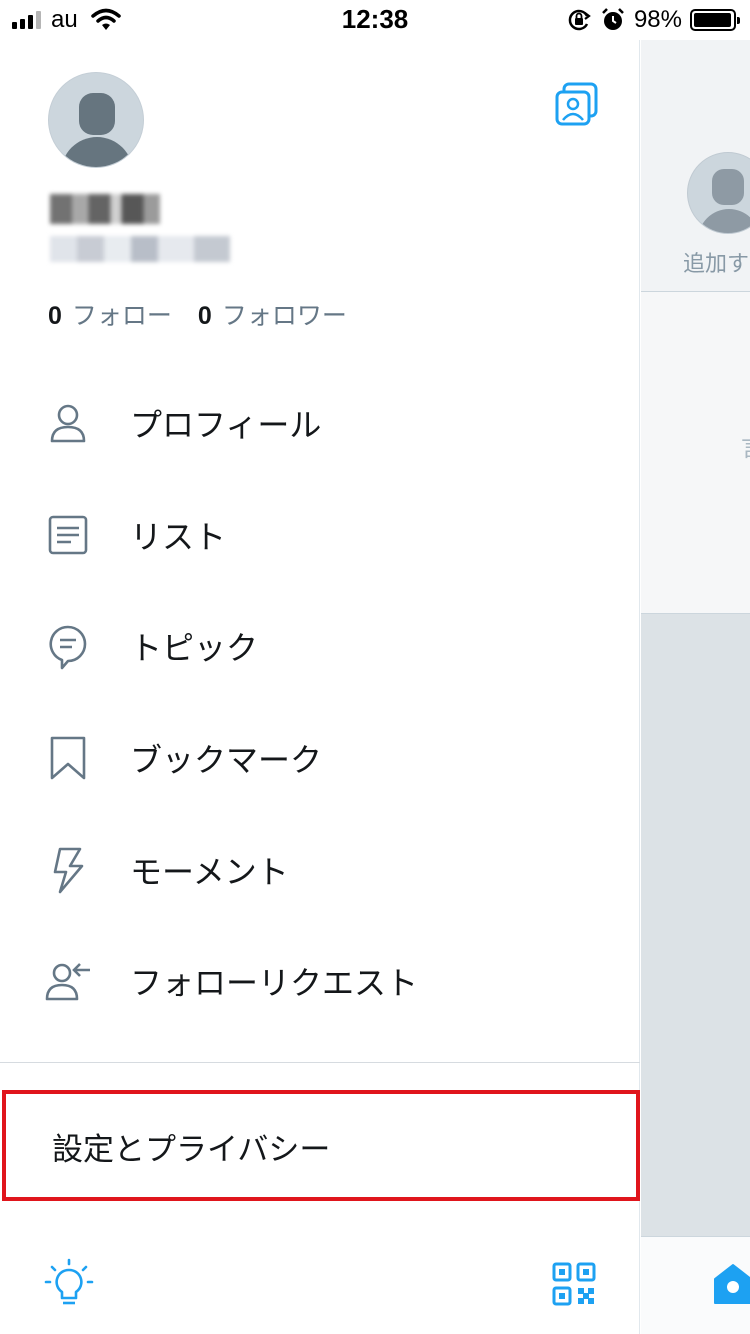 The width and height of the screenshot is (750, 1334). I want to click on avatar-body, so click(97, 152).